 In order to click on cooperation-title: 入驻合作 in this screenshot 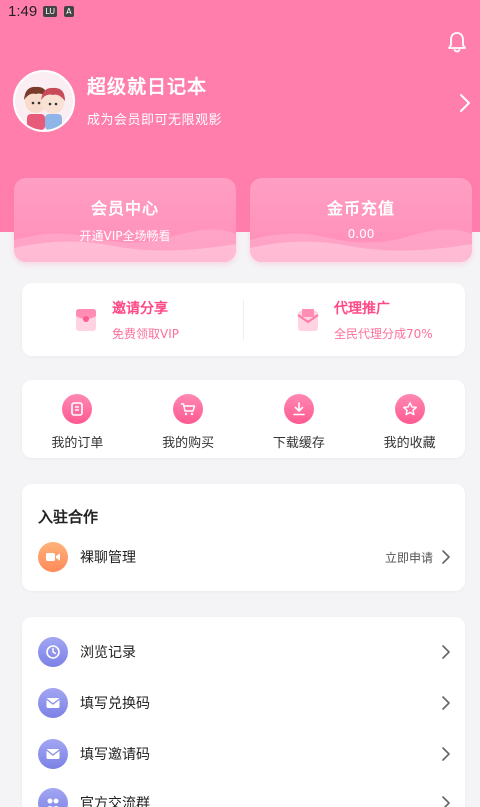, I will do `click(68, 517)`.